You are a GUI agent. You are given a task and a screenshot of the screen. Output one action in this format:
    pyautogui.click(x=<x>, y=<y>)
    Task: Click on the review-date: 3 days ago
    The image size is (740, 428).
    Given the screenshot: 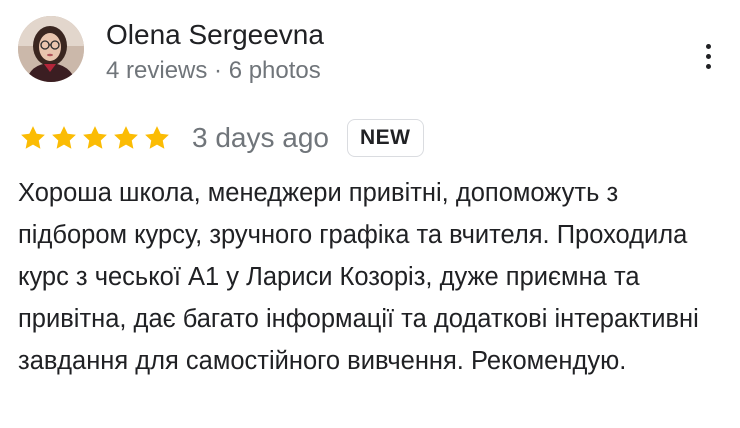 What is the action you would take?
    pyautogui.click(x=260, y=137)
    